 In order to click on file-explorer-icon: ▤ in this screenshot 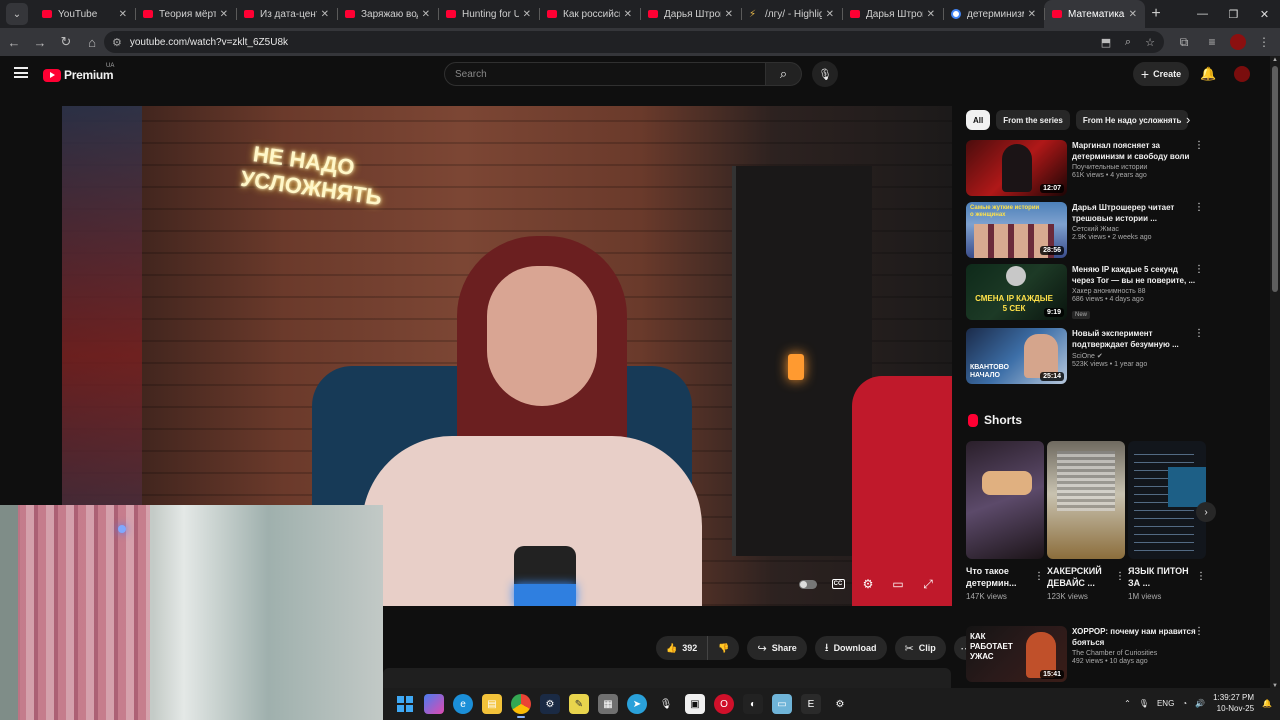, I will do `click(492, 704)`.